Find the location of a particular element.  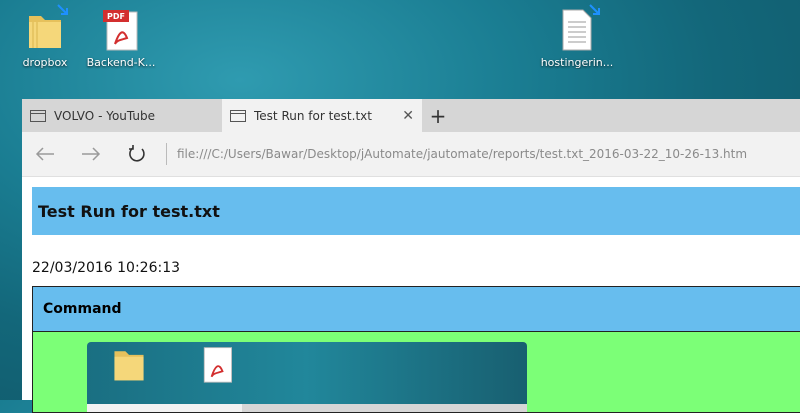

arrow-left-icon is located at coordinates (44, 154).